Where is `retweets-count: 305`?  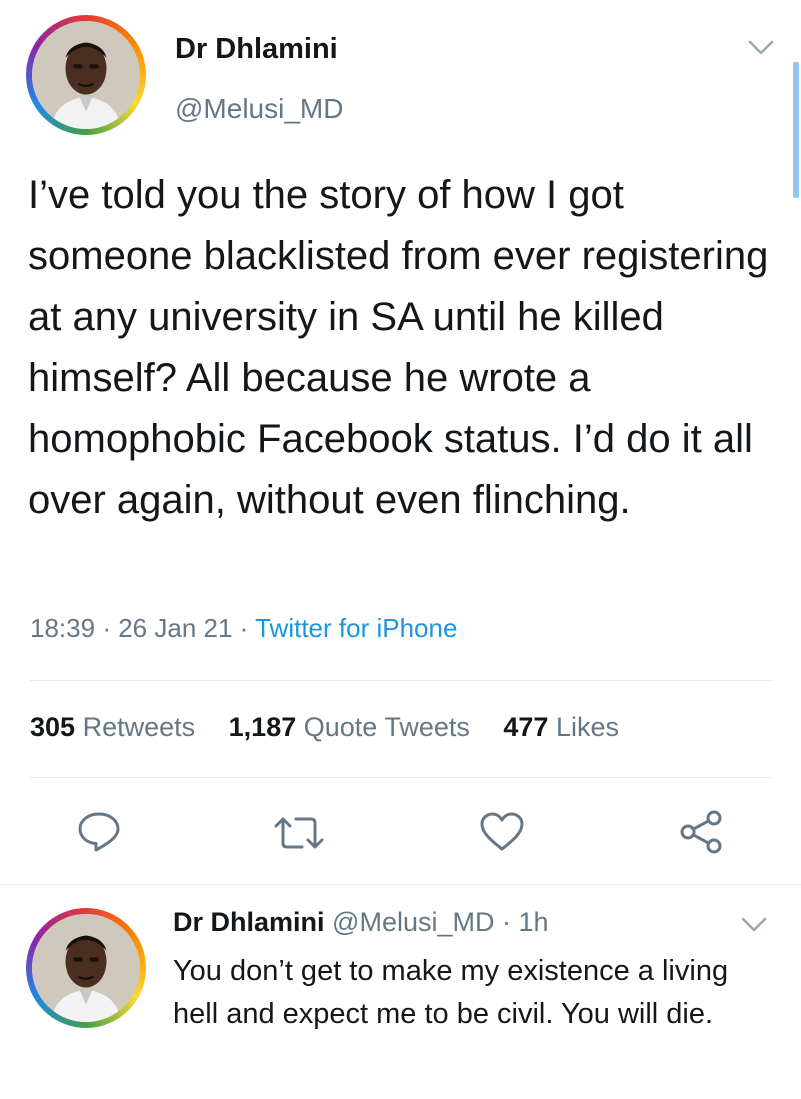
retweets-count: 305 is located at coordinates (53, 727).